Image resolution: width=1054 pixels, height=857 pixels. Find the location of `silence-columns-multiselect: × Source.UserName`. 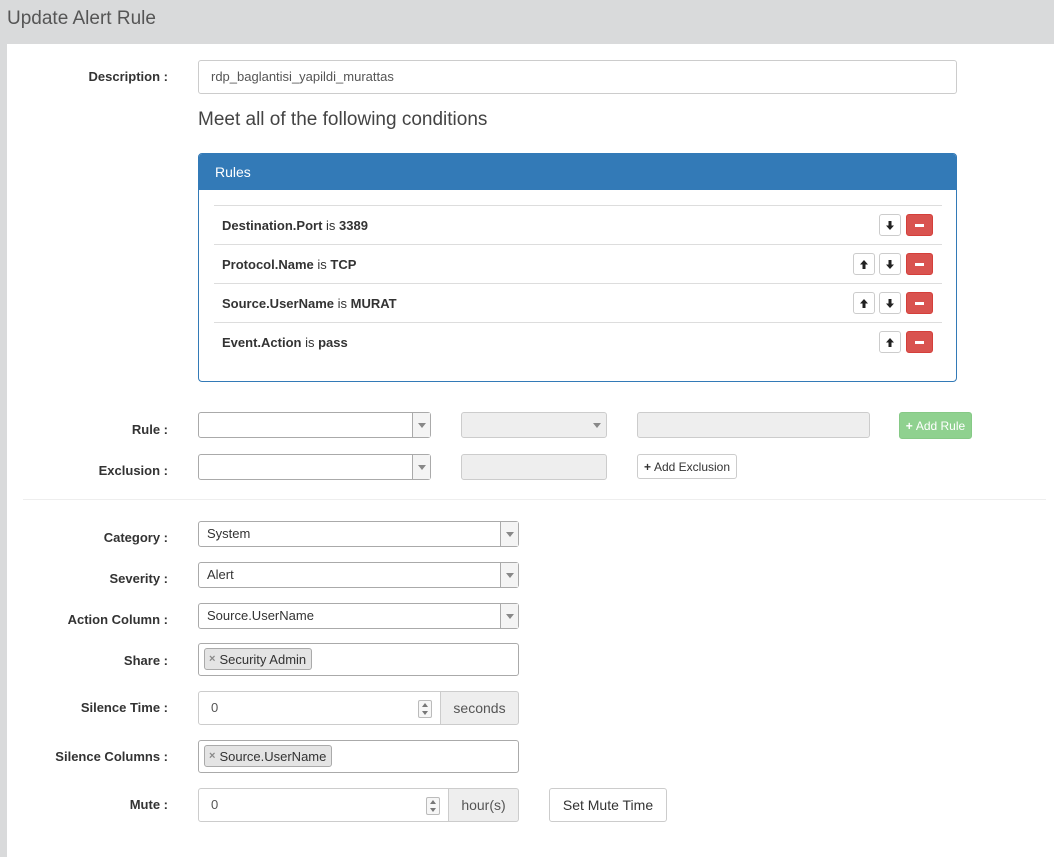

silence-columns-multiselect: × Source.UserName is located at coordinates (358, 756).